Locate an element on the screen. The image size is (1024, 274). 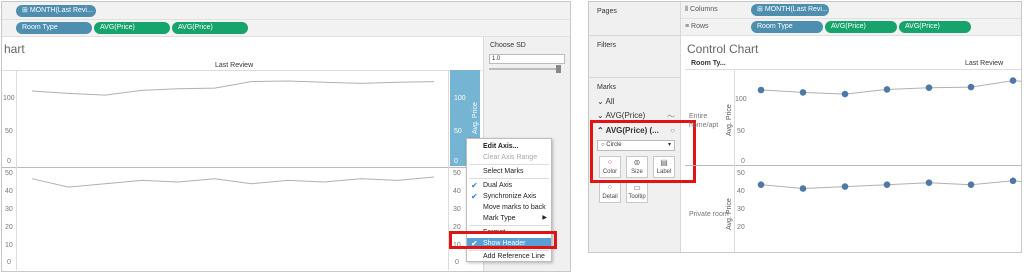
annotation-highlight-marks is located at coordinates (643, 151).